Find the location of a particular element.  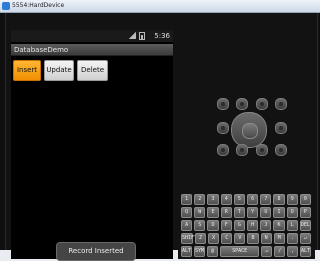

key: A is located at coordinates (187, 225).